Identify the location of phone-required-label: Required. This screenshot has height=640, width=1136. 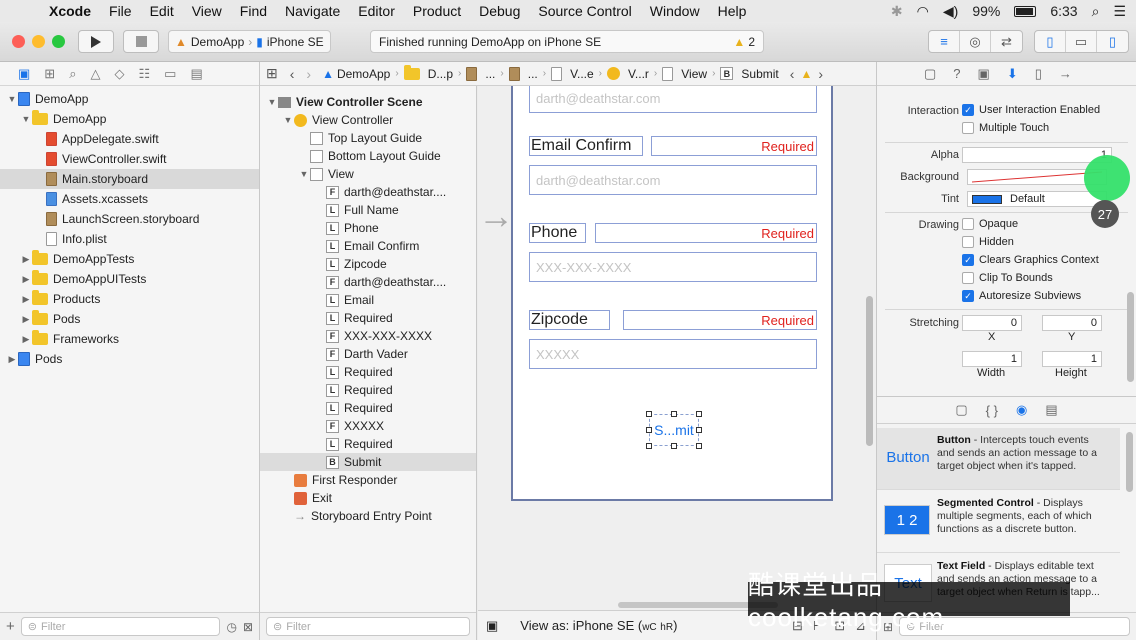
(706, 233).